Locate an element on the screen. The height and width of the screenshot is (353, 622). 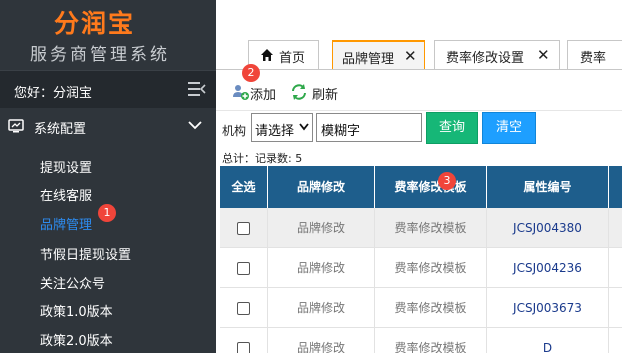
attr-code-cell: JCSJ004380 is located at coordinates (548, 228).